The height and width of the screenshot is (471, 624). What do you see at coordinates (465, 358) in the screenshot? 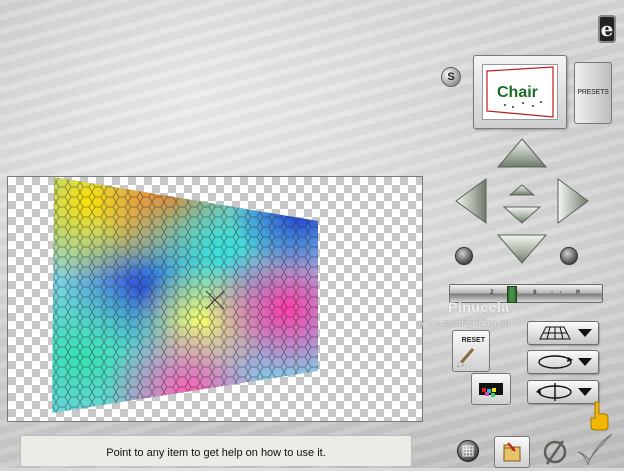
I see `brush-icon` at bounding box center [465, 358].